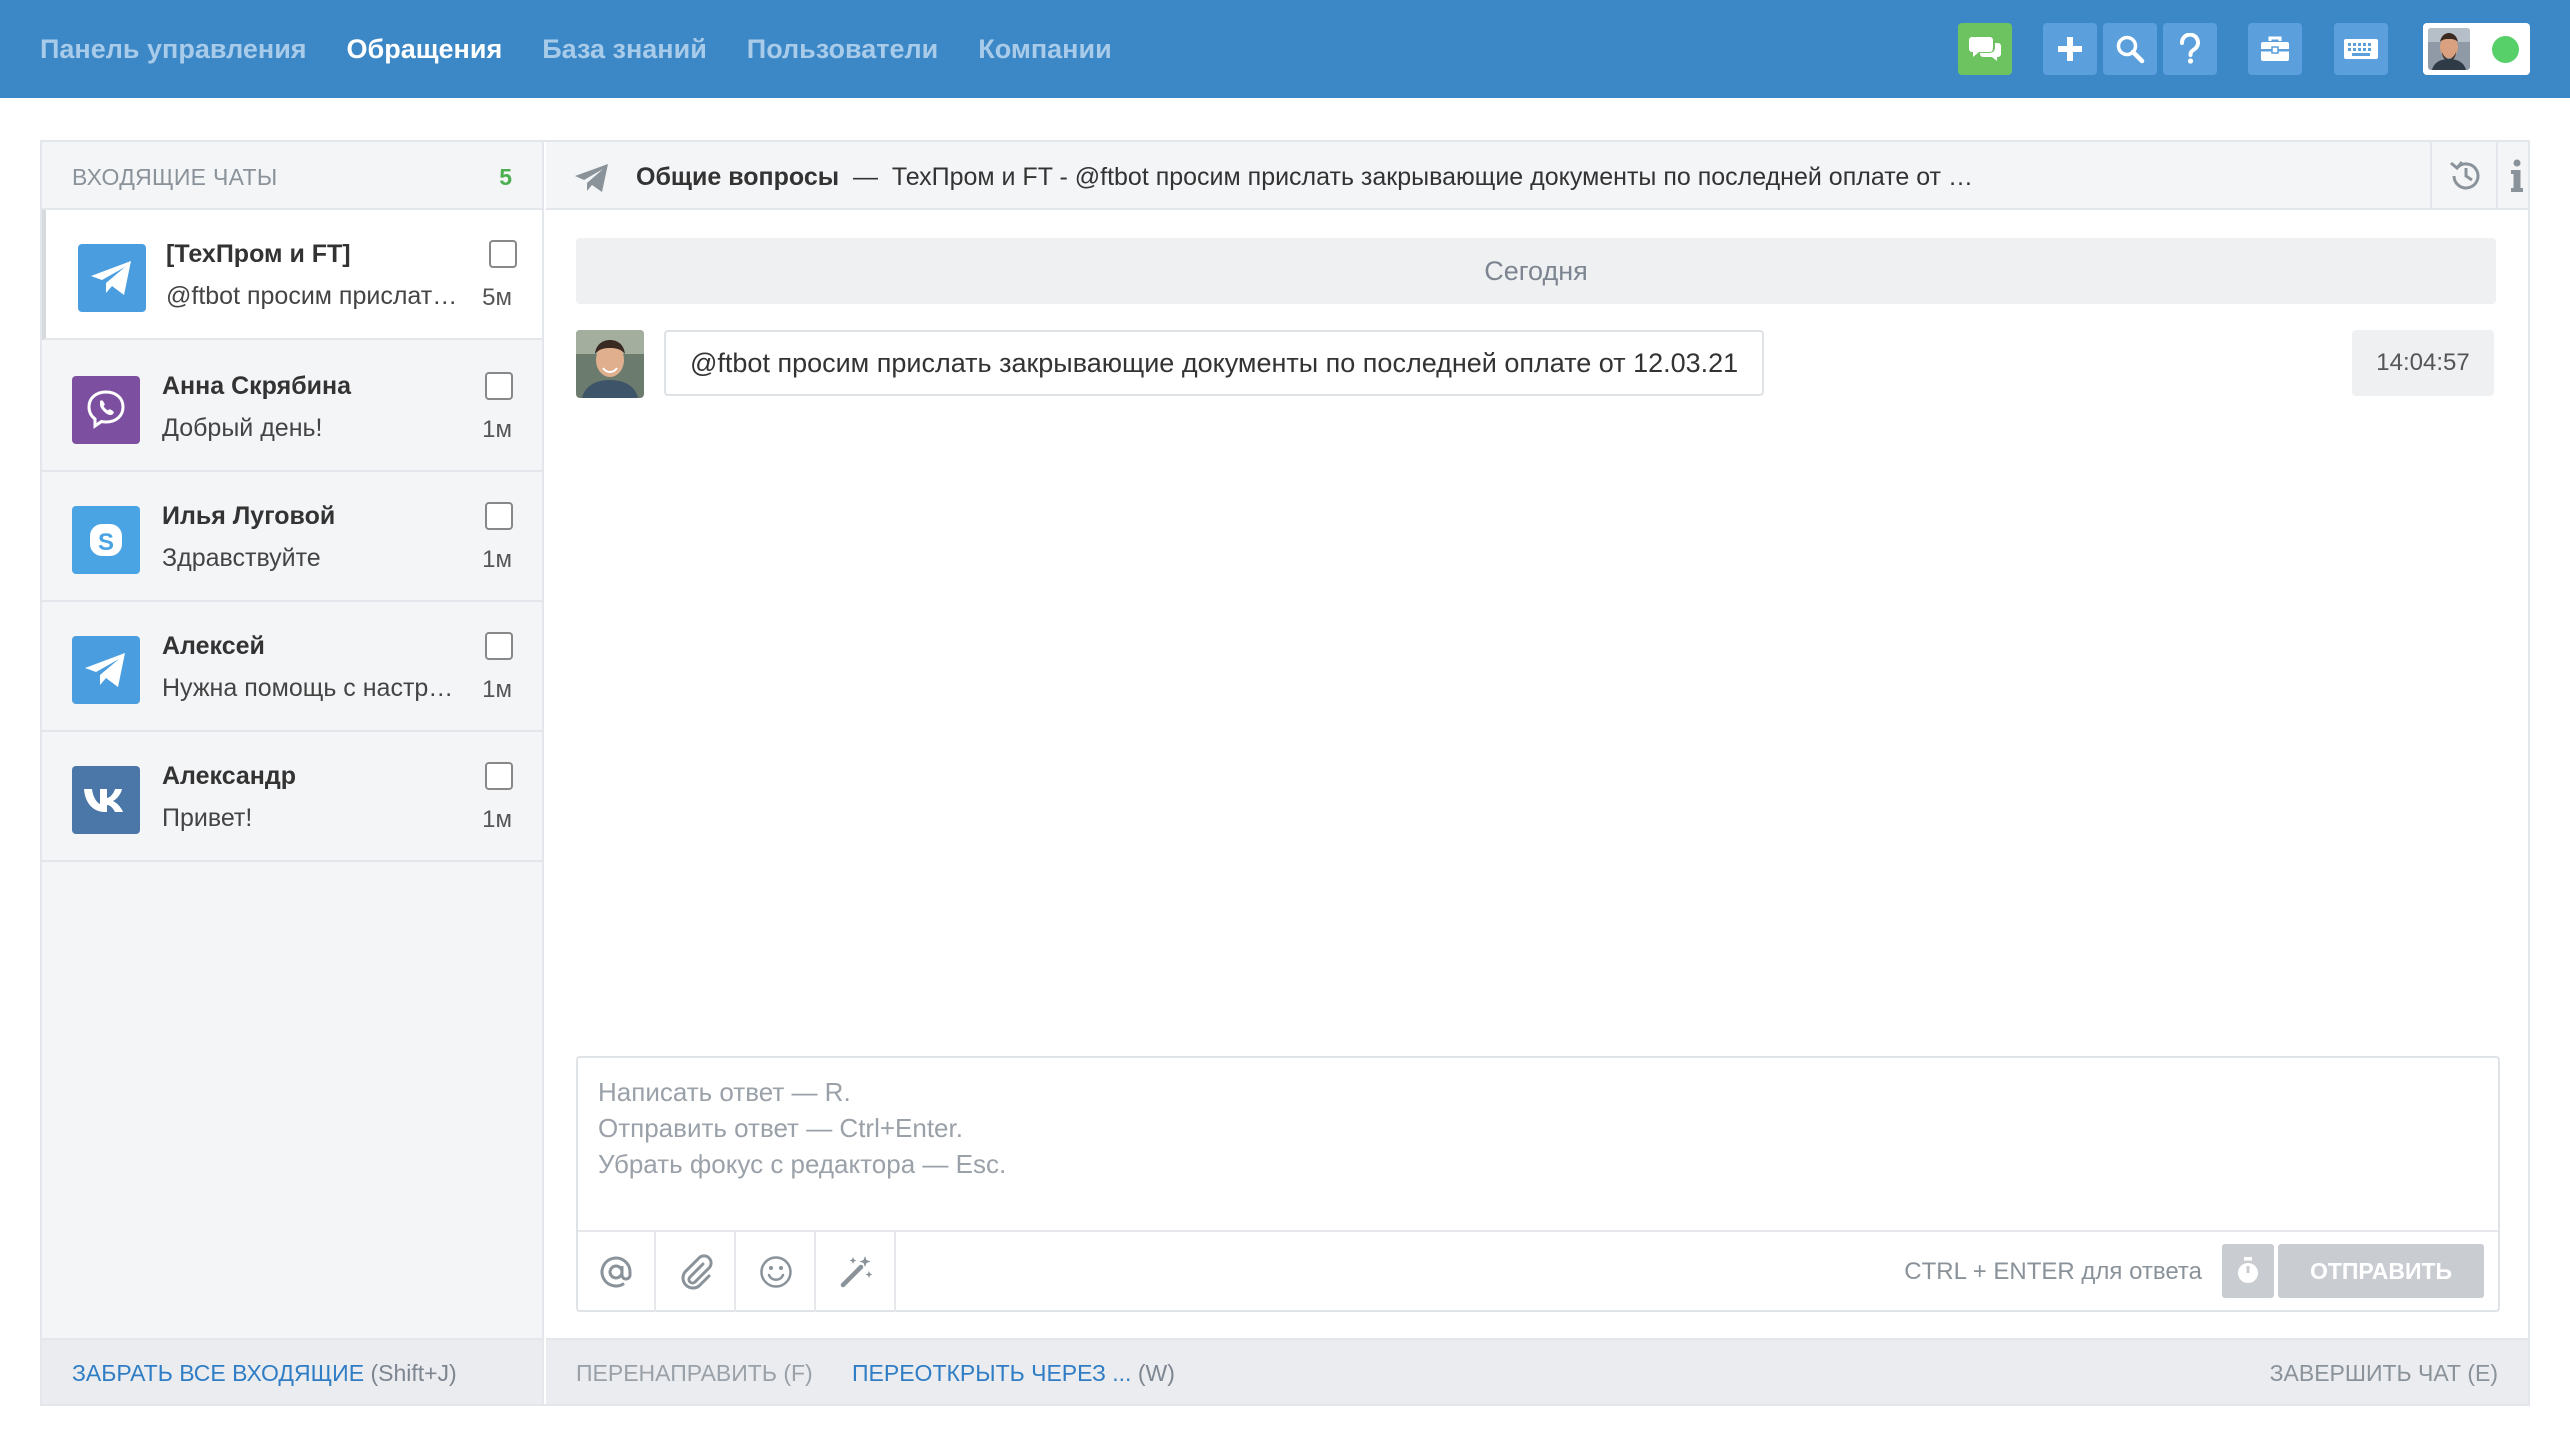 This screenshot has width=2570, height=1448. What do you see at coordinates (175, 177) in the screenshot?
I see `sidebar-title: ВХОДЯЩИЕ ЧАТЫ` at bounding box center [175, 177].